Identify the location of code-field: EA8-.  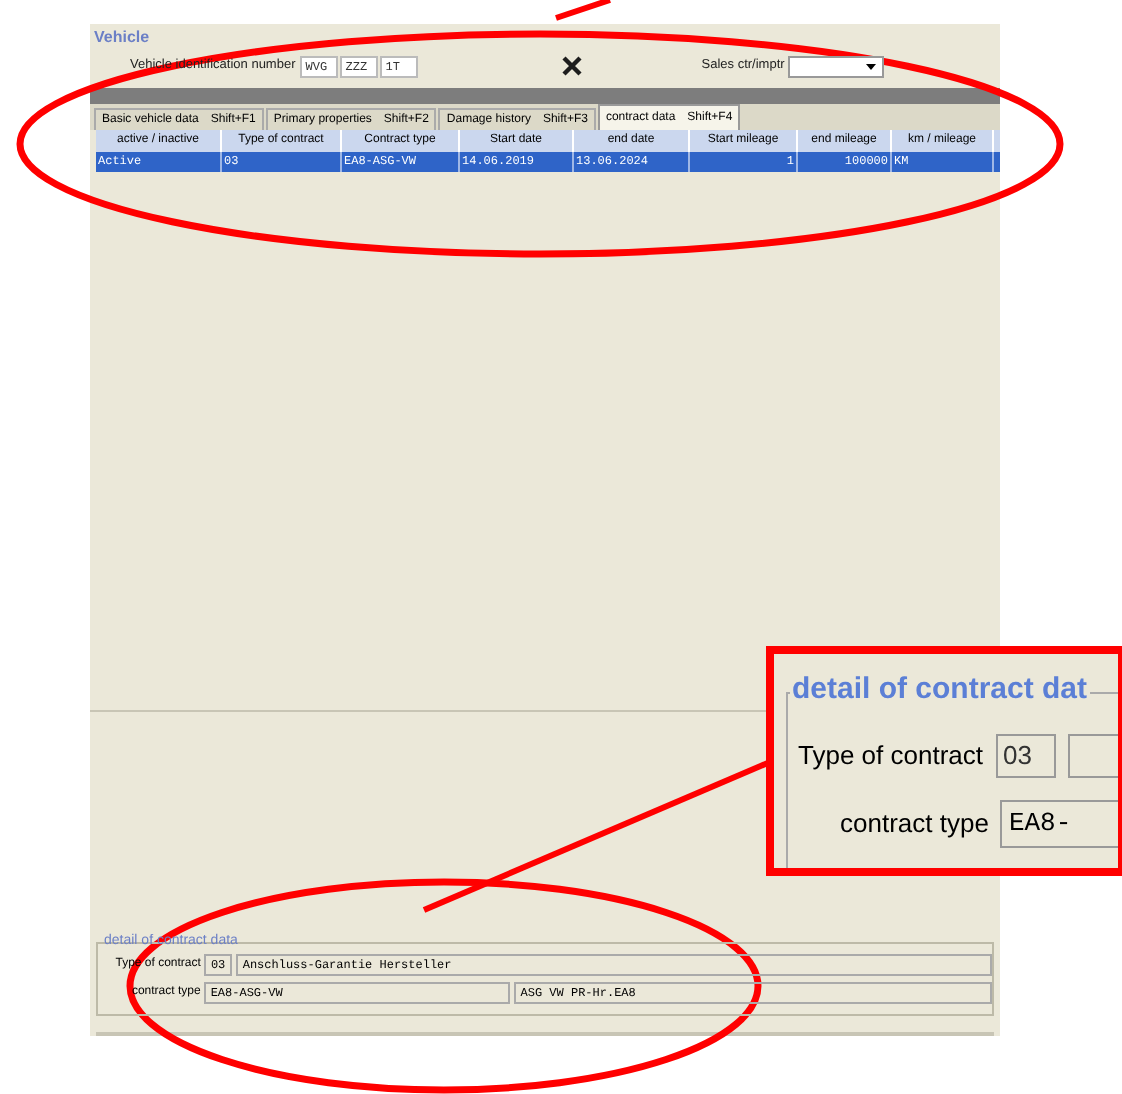
(1059, 824).